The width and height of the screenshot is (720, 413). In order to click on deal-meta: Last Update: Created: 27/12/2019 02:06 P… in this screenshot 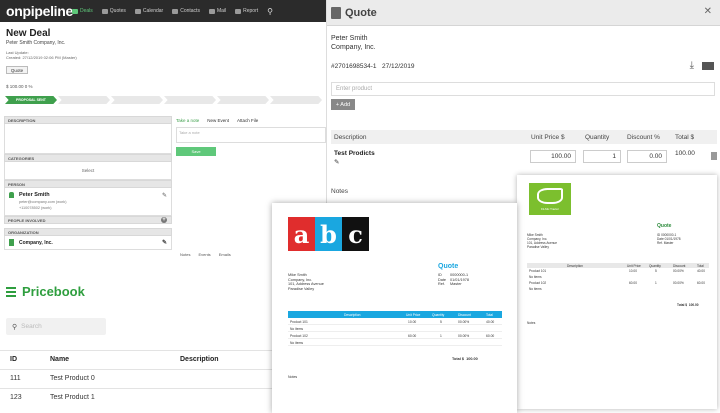, I will do `click(41, 55)`.